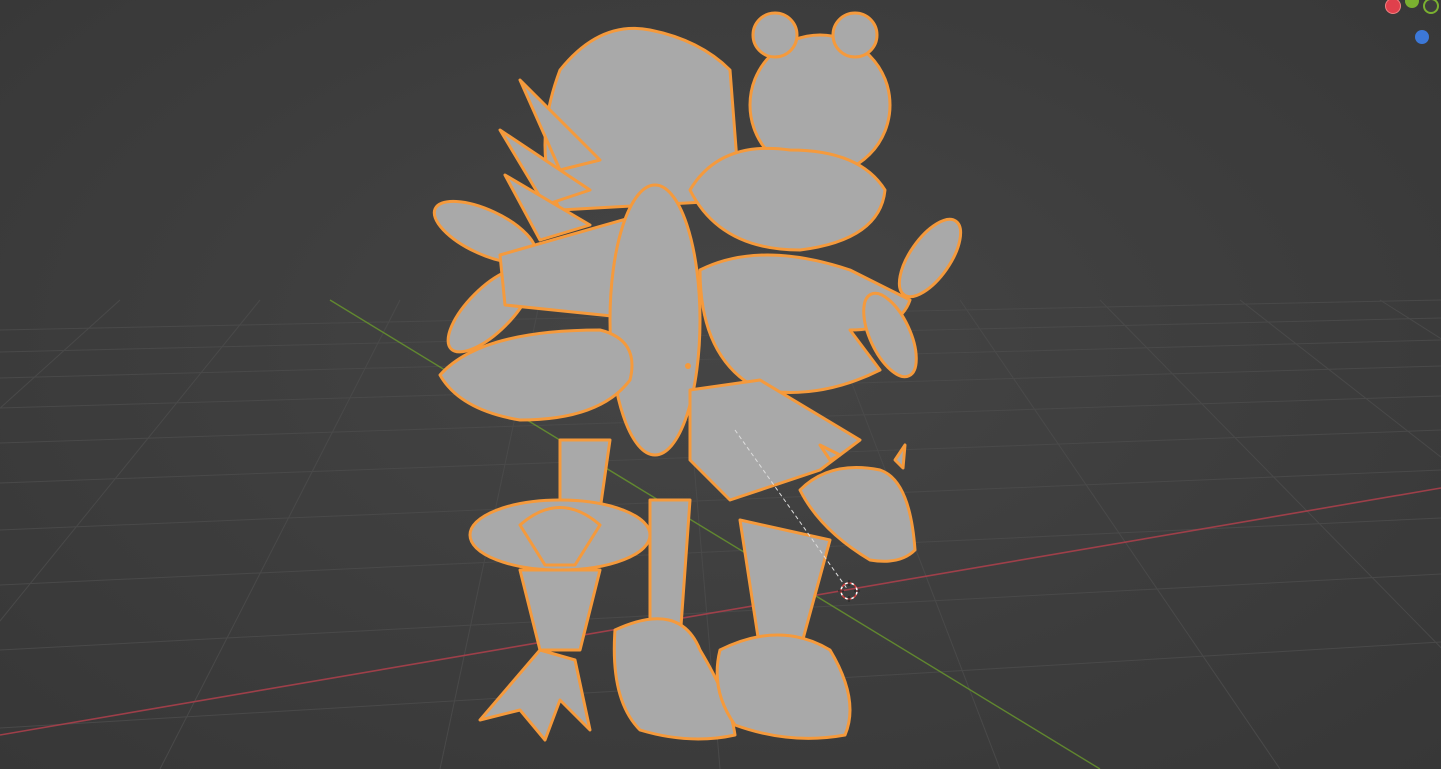 This screenshot has width=1441, height=769. I want to click on gizmo-y-axis-icon, so click(1412, 4).